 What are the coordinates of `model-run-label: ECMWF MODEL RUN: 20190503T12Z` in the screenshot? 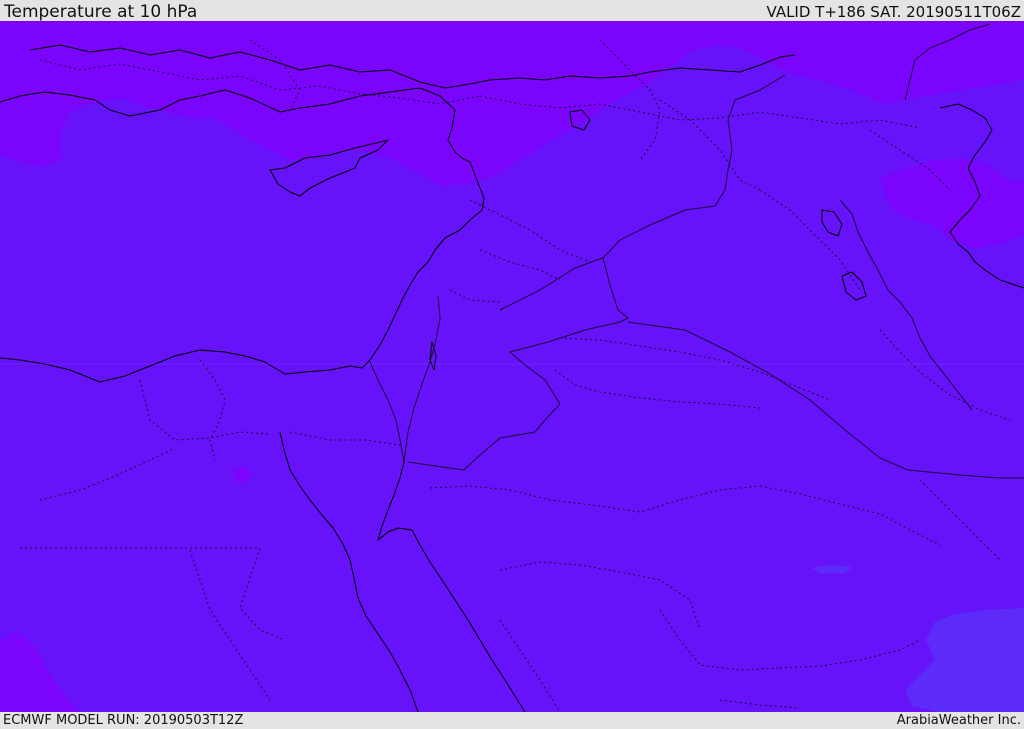 It's located at (123, 720).